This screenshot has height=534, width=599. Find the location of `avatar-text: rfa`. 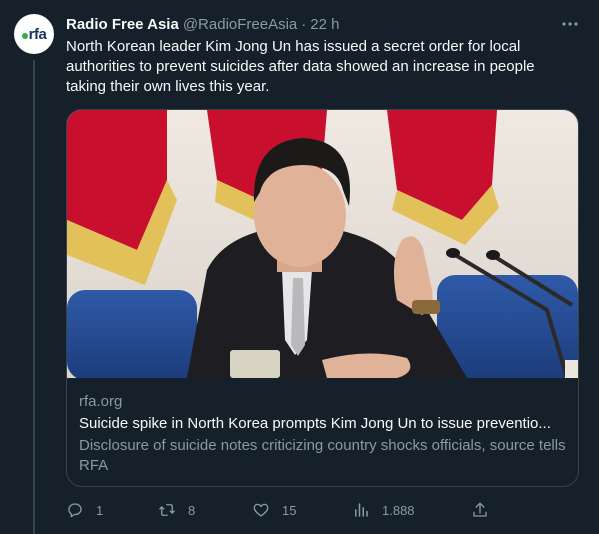

avatar-text: rfa is located at coordinates (37, 34).